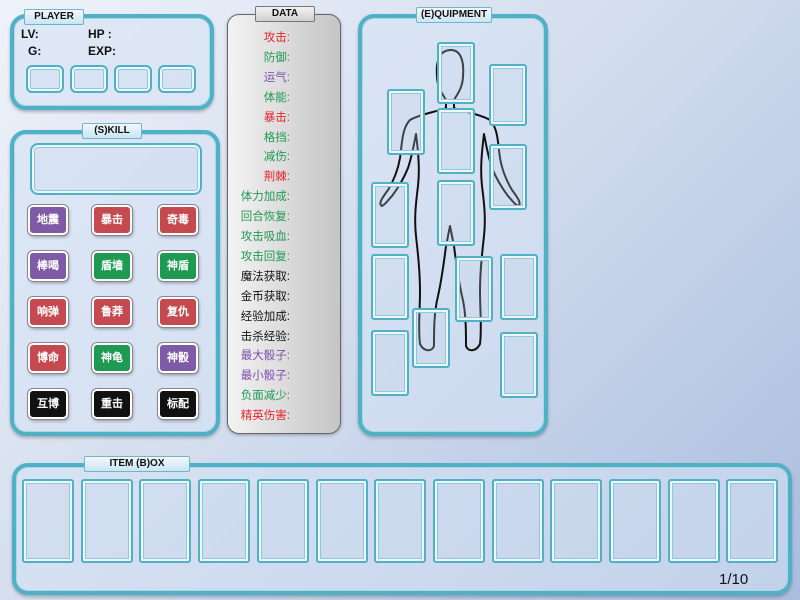  Describe the element at coordinates (265, 237) in the screenshot. I see `stat-label: 攻击吸血:` at that location.